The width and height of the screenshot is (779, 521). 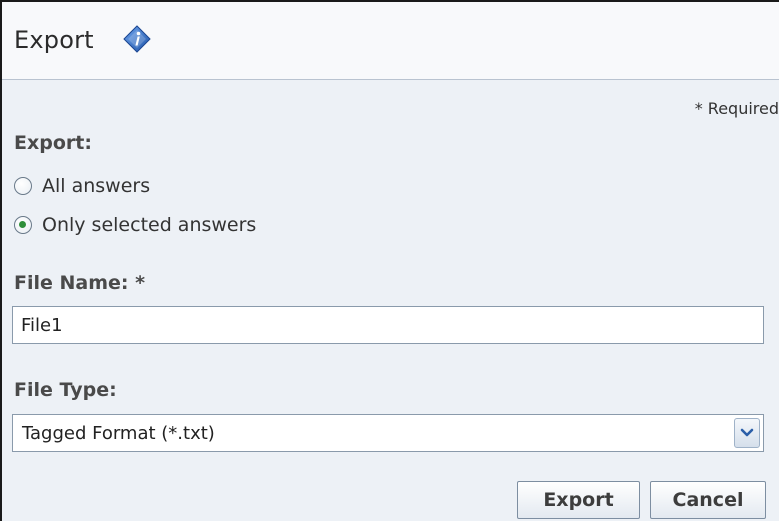 What do you see at coordinates (53, 143) in the screenshot?
I see `export-scope-label: Export:` at bounding box center [53, 143].